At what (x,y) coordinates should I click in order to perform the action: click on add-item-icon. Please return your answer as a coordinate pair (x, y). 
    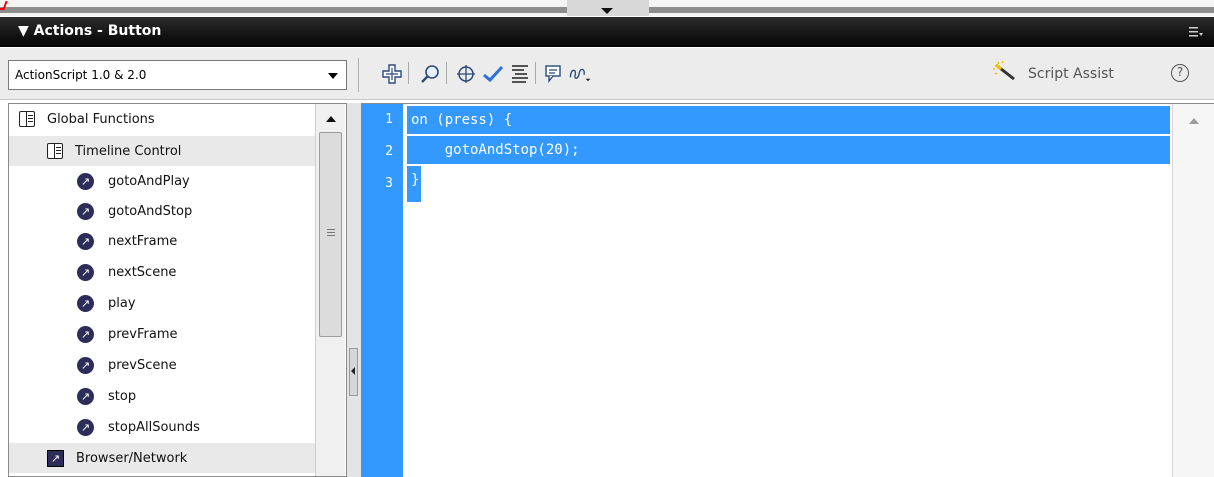
    Looking at the image, I should click on (392, 74).